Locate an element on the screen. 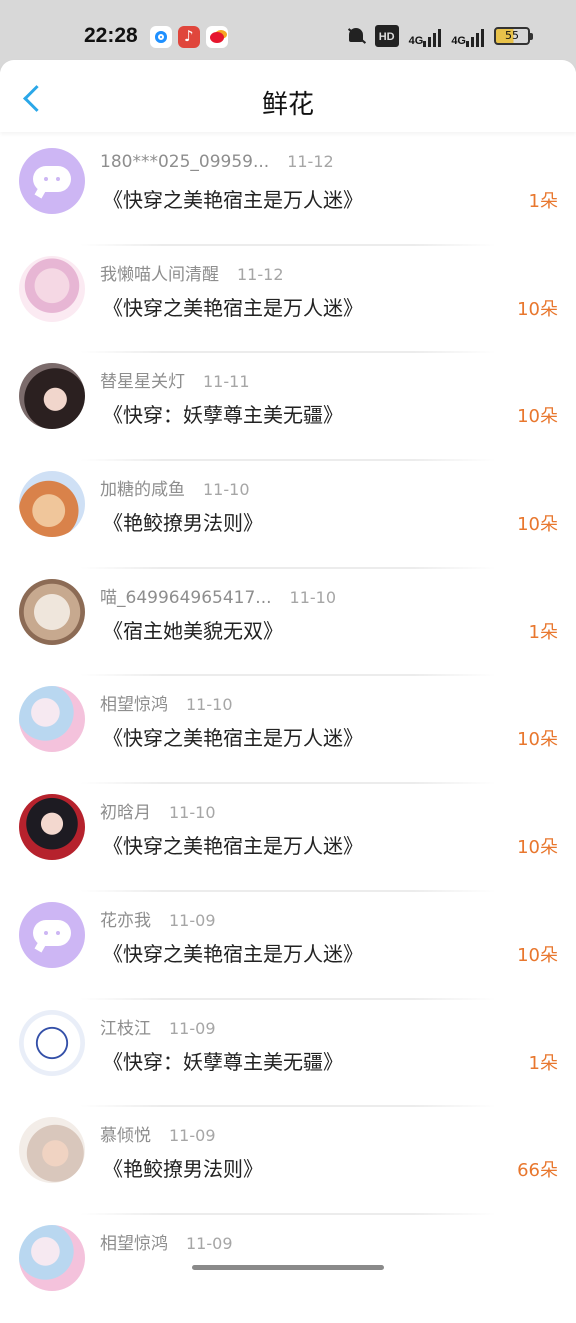  nav-header: 鲜花 is located at coordinates (288, 96).